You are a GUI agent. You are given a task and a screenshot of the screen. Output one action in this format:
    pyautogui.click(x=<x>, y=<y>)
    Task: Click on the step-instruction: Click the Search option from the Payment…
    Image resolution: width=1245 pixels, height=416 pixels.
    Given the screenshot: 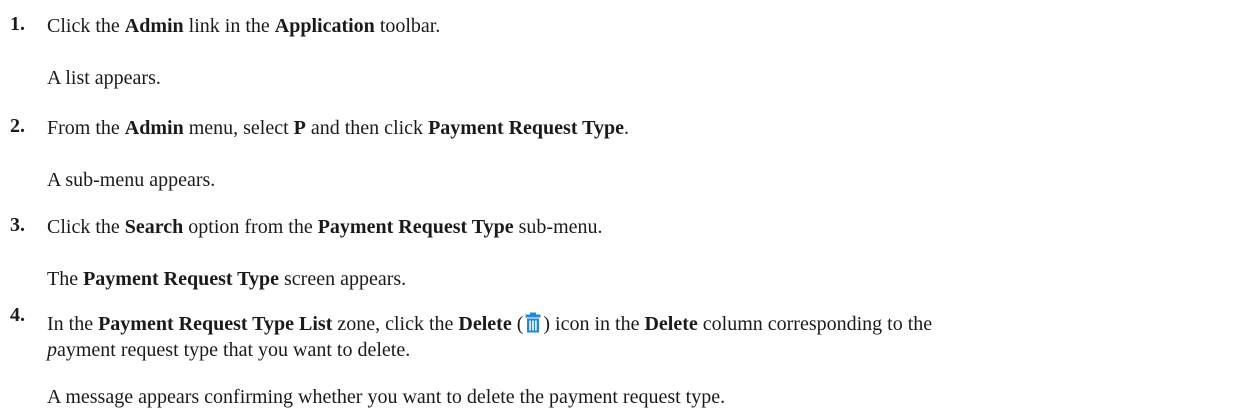 What is the action you would take?
    pyautogui.click(x=325, y=227)
    